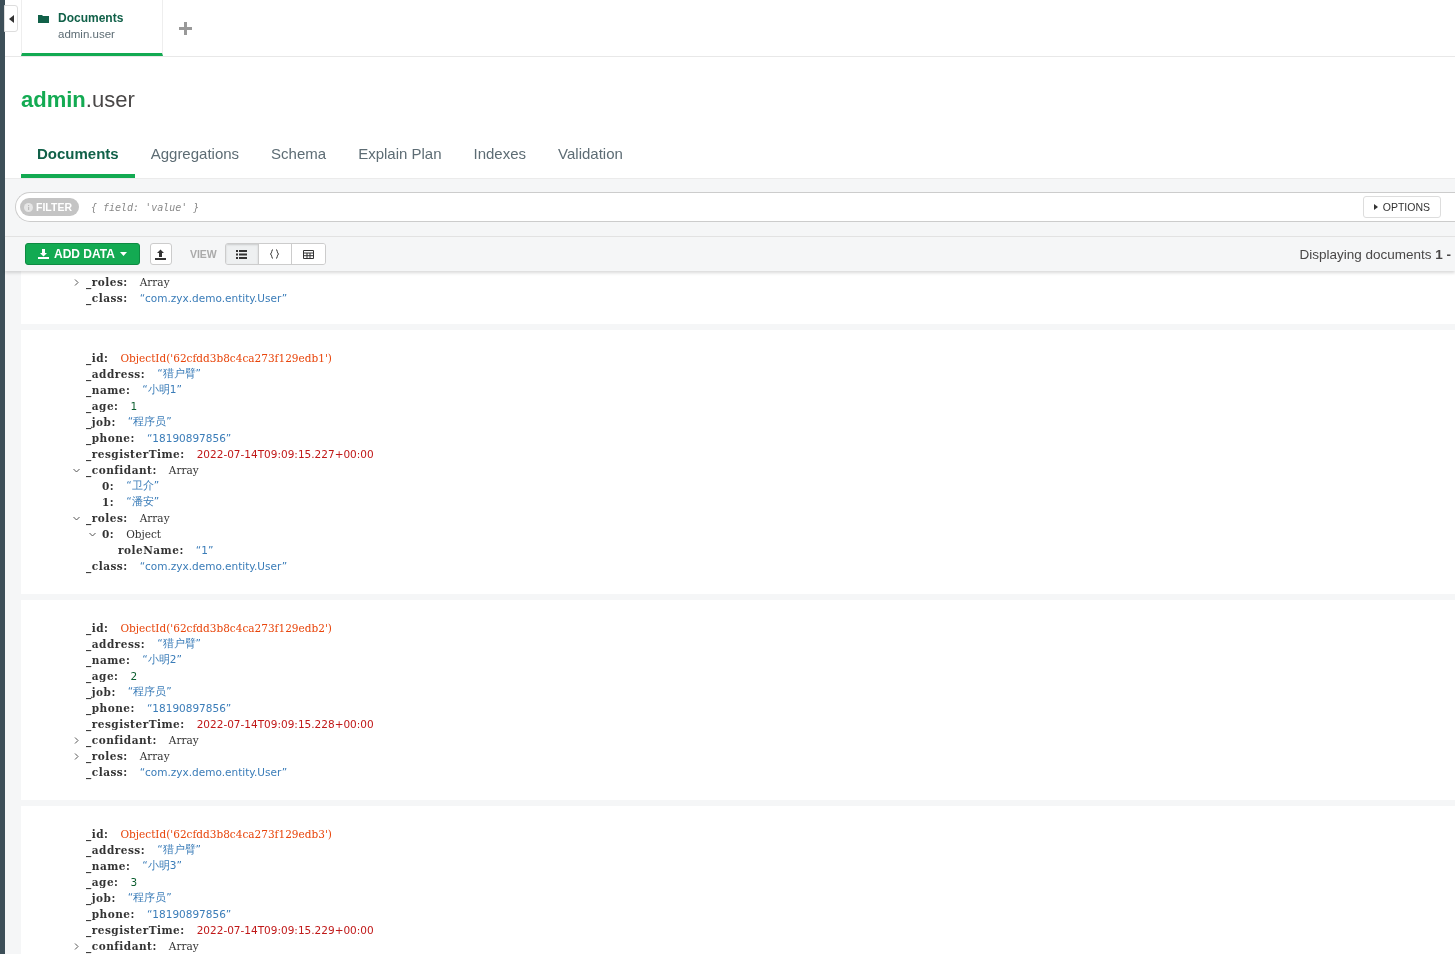 The height and width of the screenshot is (954, 1455). Describe the element at coordinates (134, 676) in the screenshot. I see `field-value: 2` at that location.